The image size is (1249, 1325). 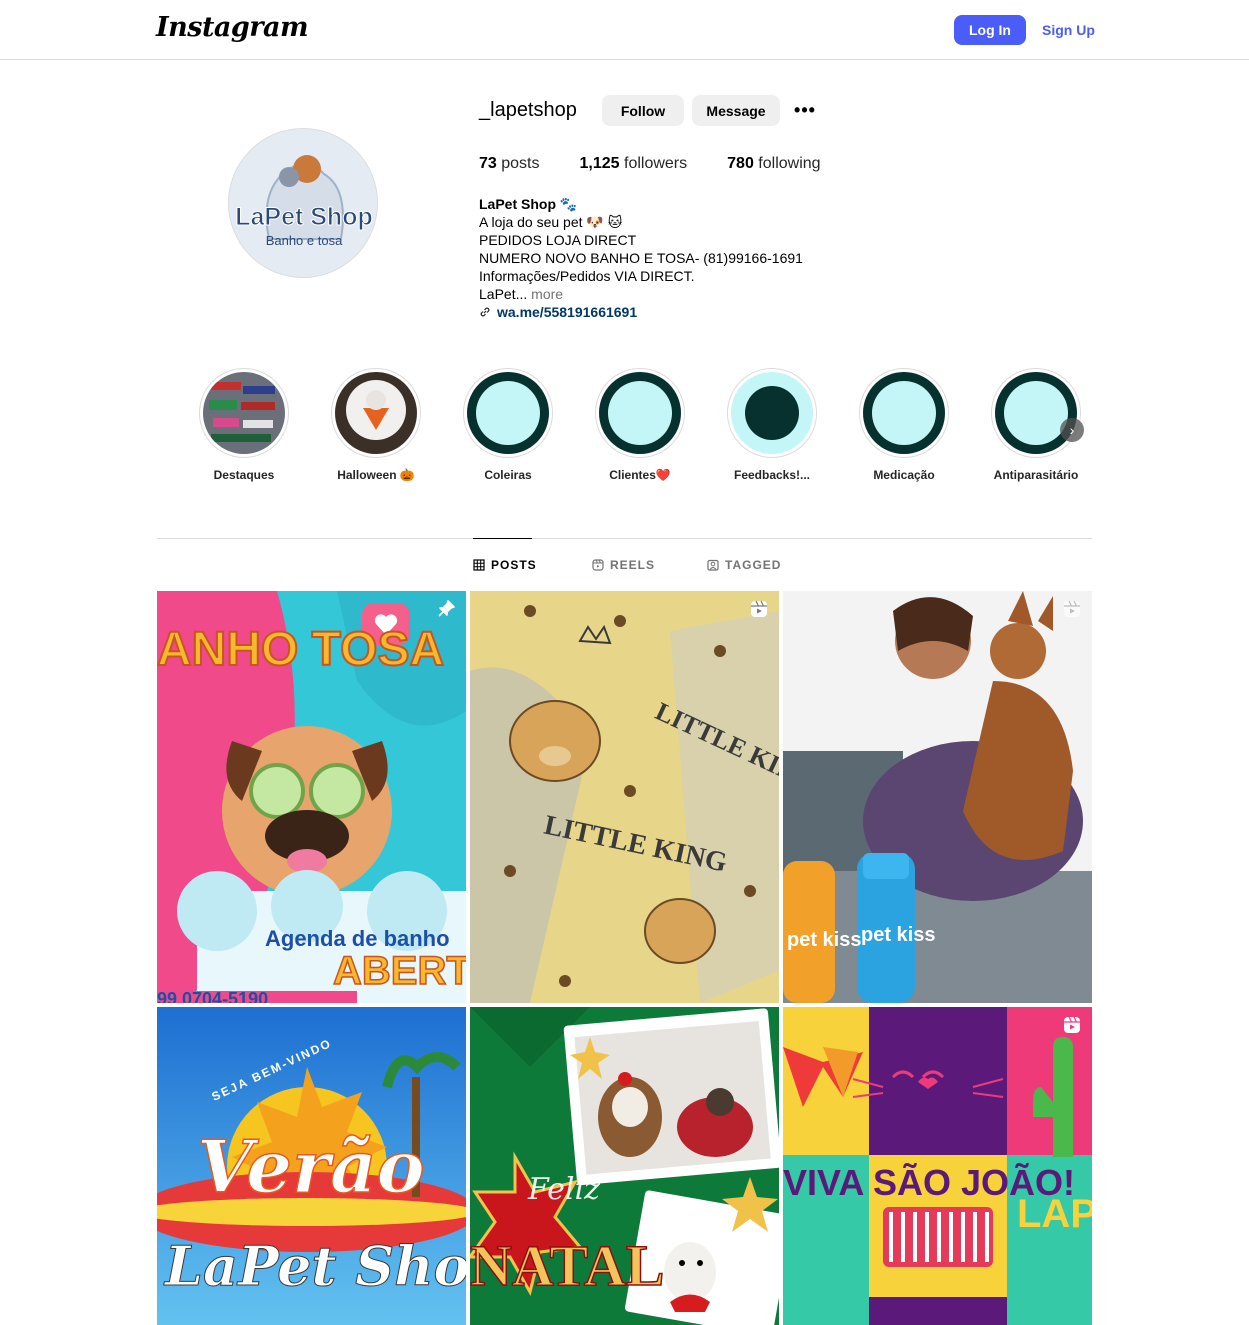 I want to click on highlight-label: Antiparasitário, so click(x=1036, y=475).